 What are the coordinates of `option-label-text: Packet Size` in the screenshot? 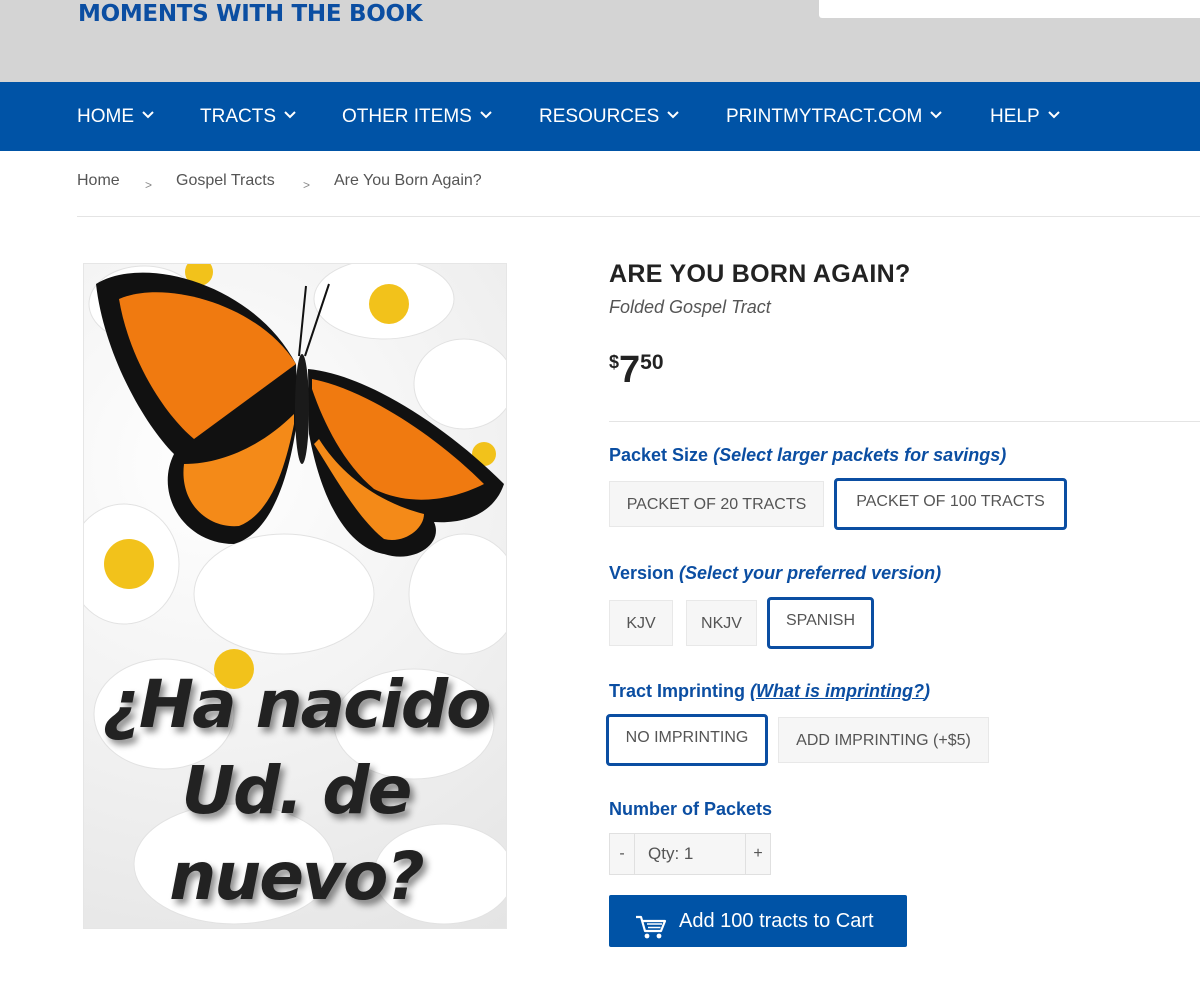 It's located at (659, 455).